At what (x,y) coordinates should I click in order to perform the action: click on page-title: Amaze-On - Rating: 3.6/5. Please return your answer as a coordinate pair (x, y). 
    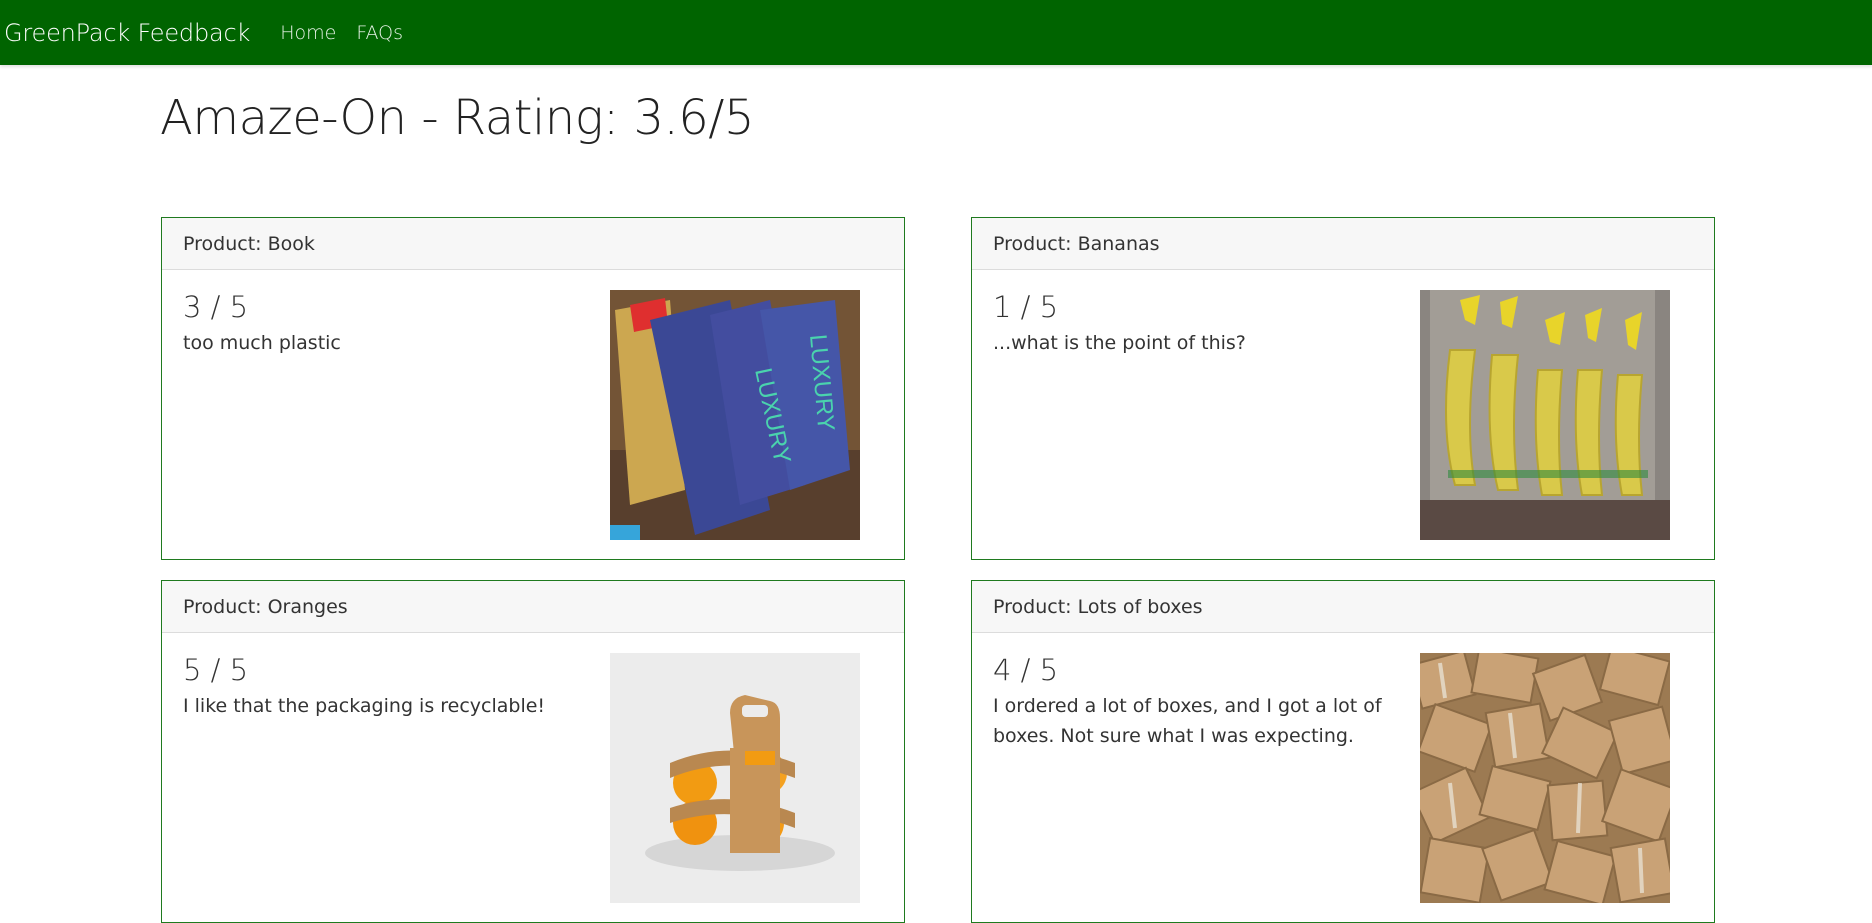
    Looking at the image, I should click on (457, 118).